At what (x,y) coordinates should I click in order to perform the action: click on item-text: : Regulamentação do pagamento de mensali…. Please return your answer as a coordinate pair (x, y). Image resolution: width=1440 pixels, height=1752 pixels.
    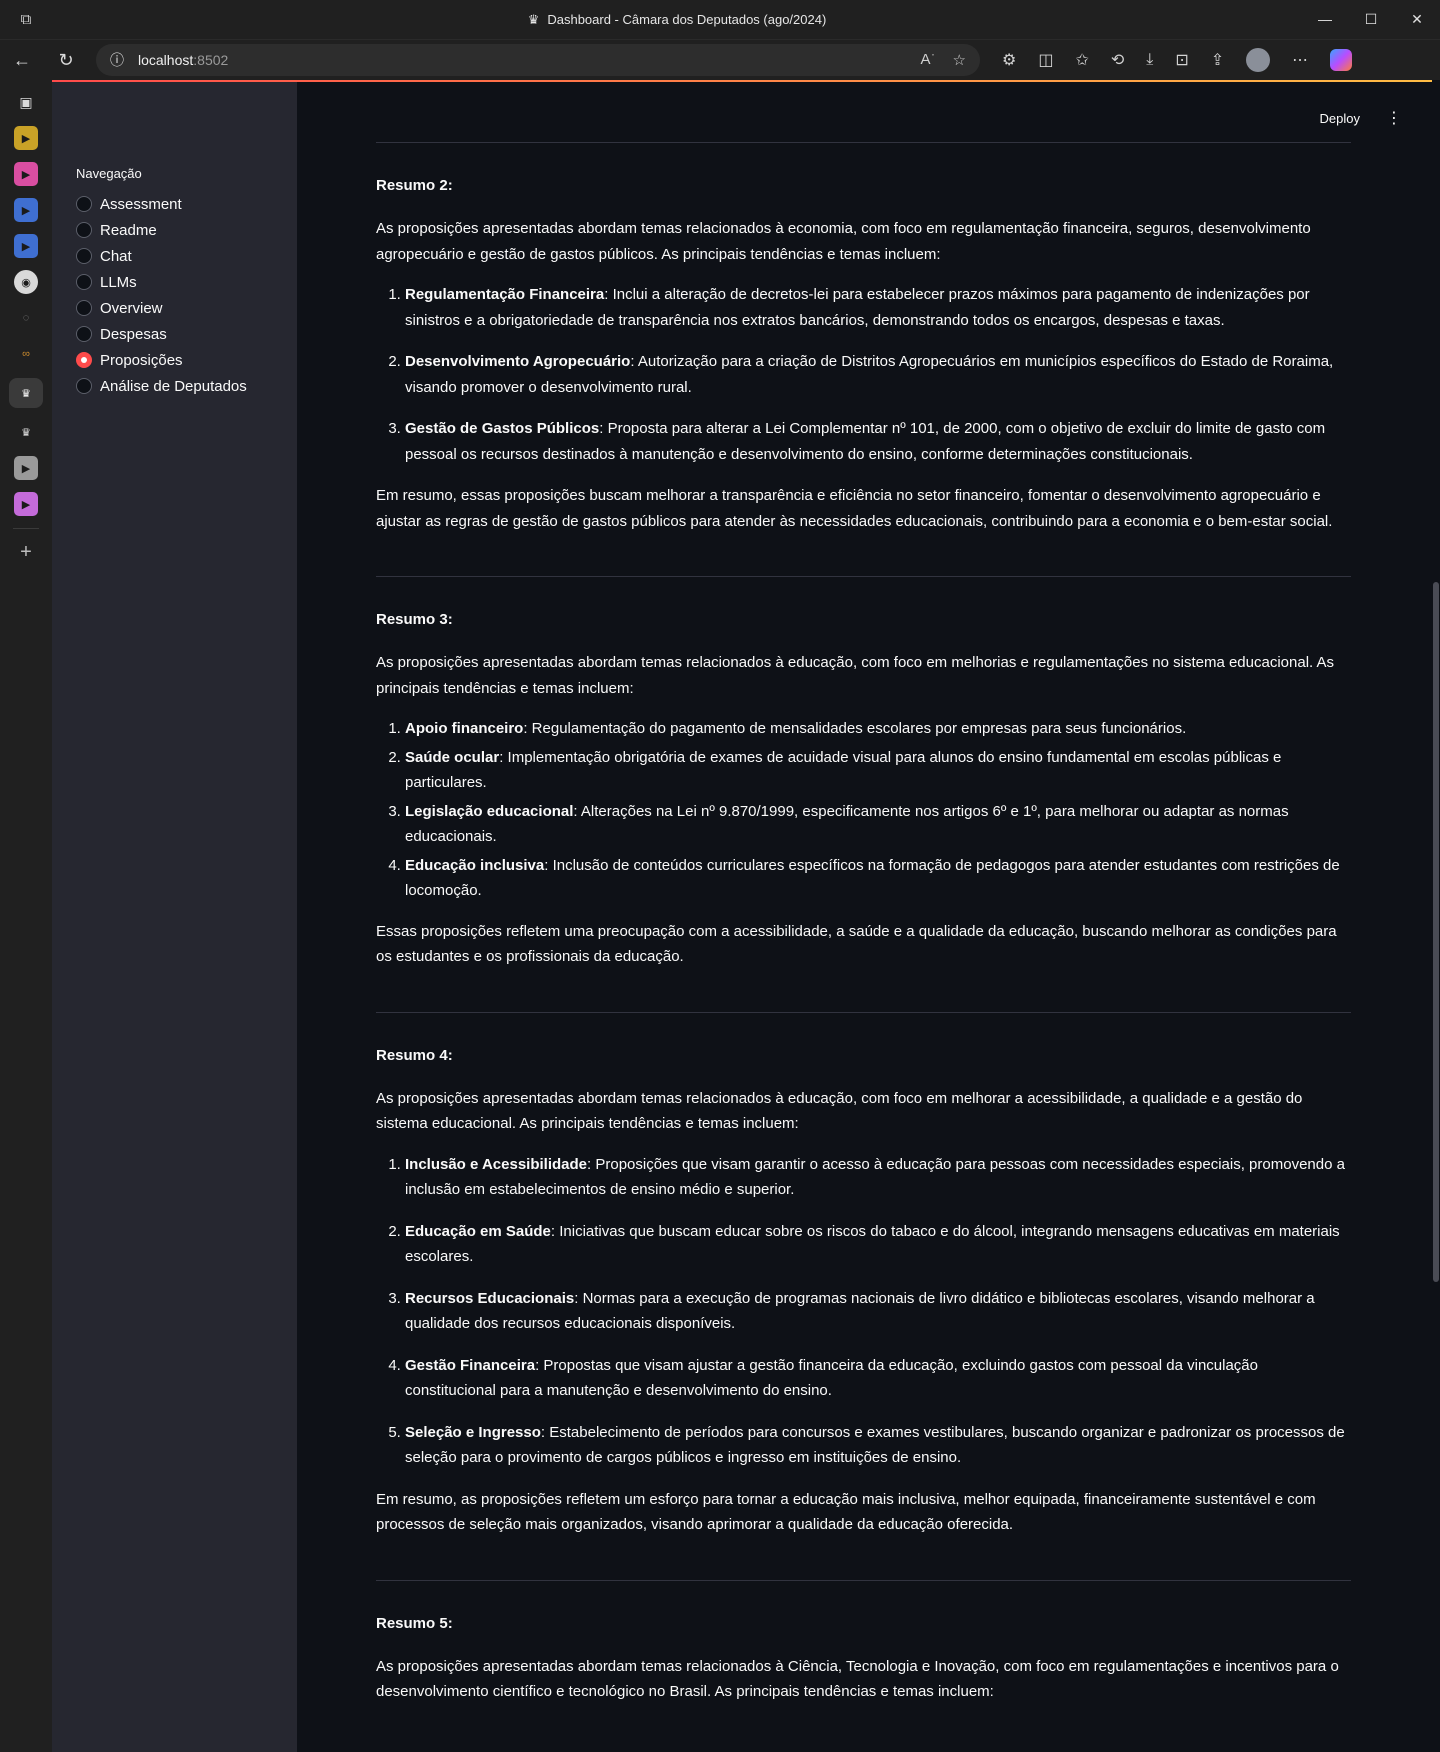
    Looking at the image, I should click on (855, 728).